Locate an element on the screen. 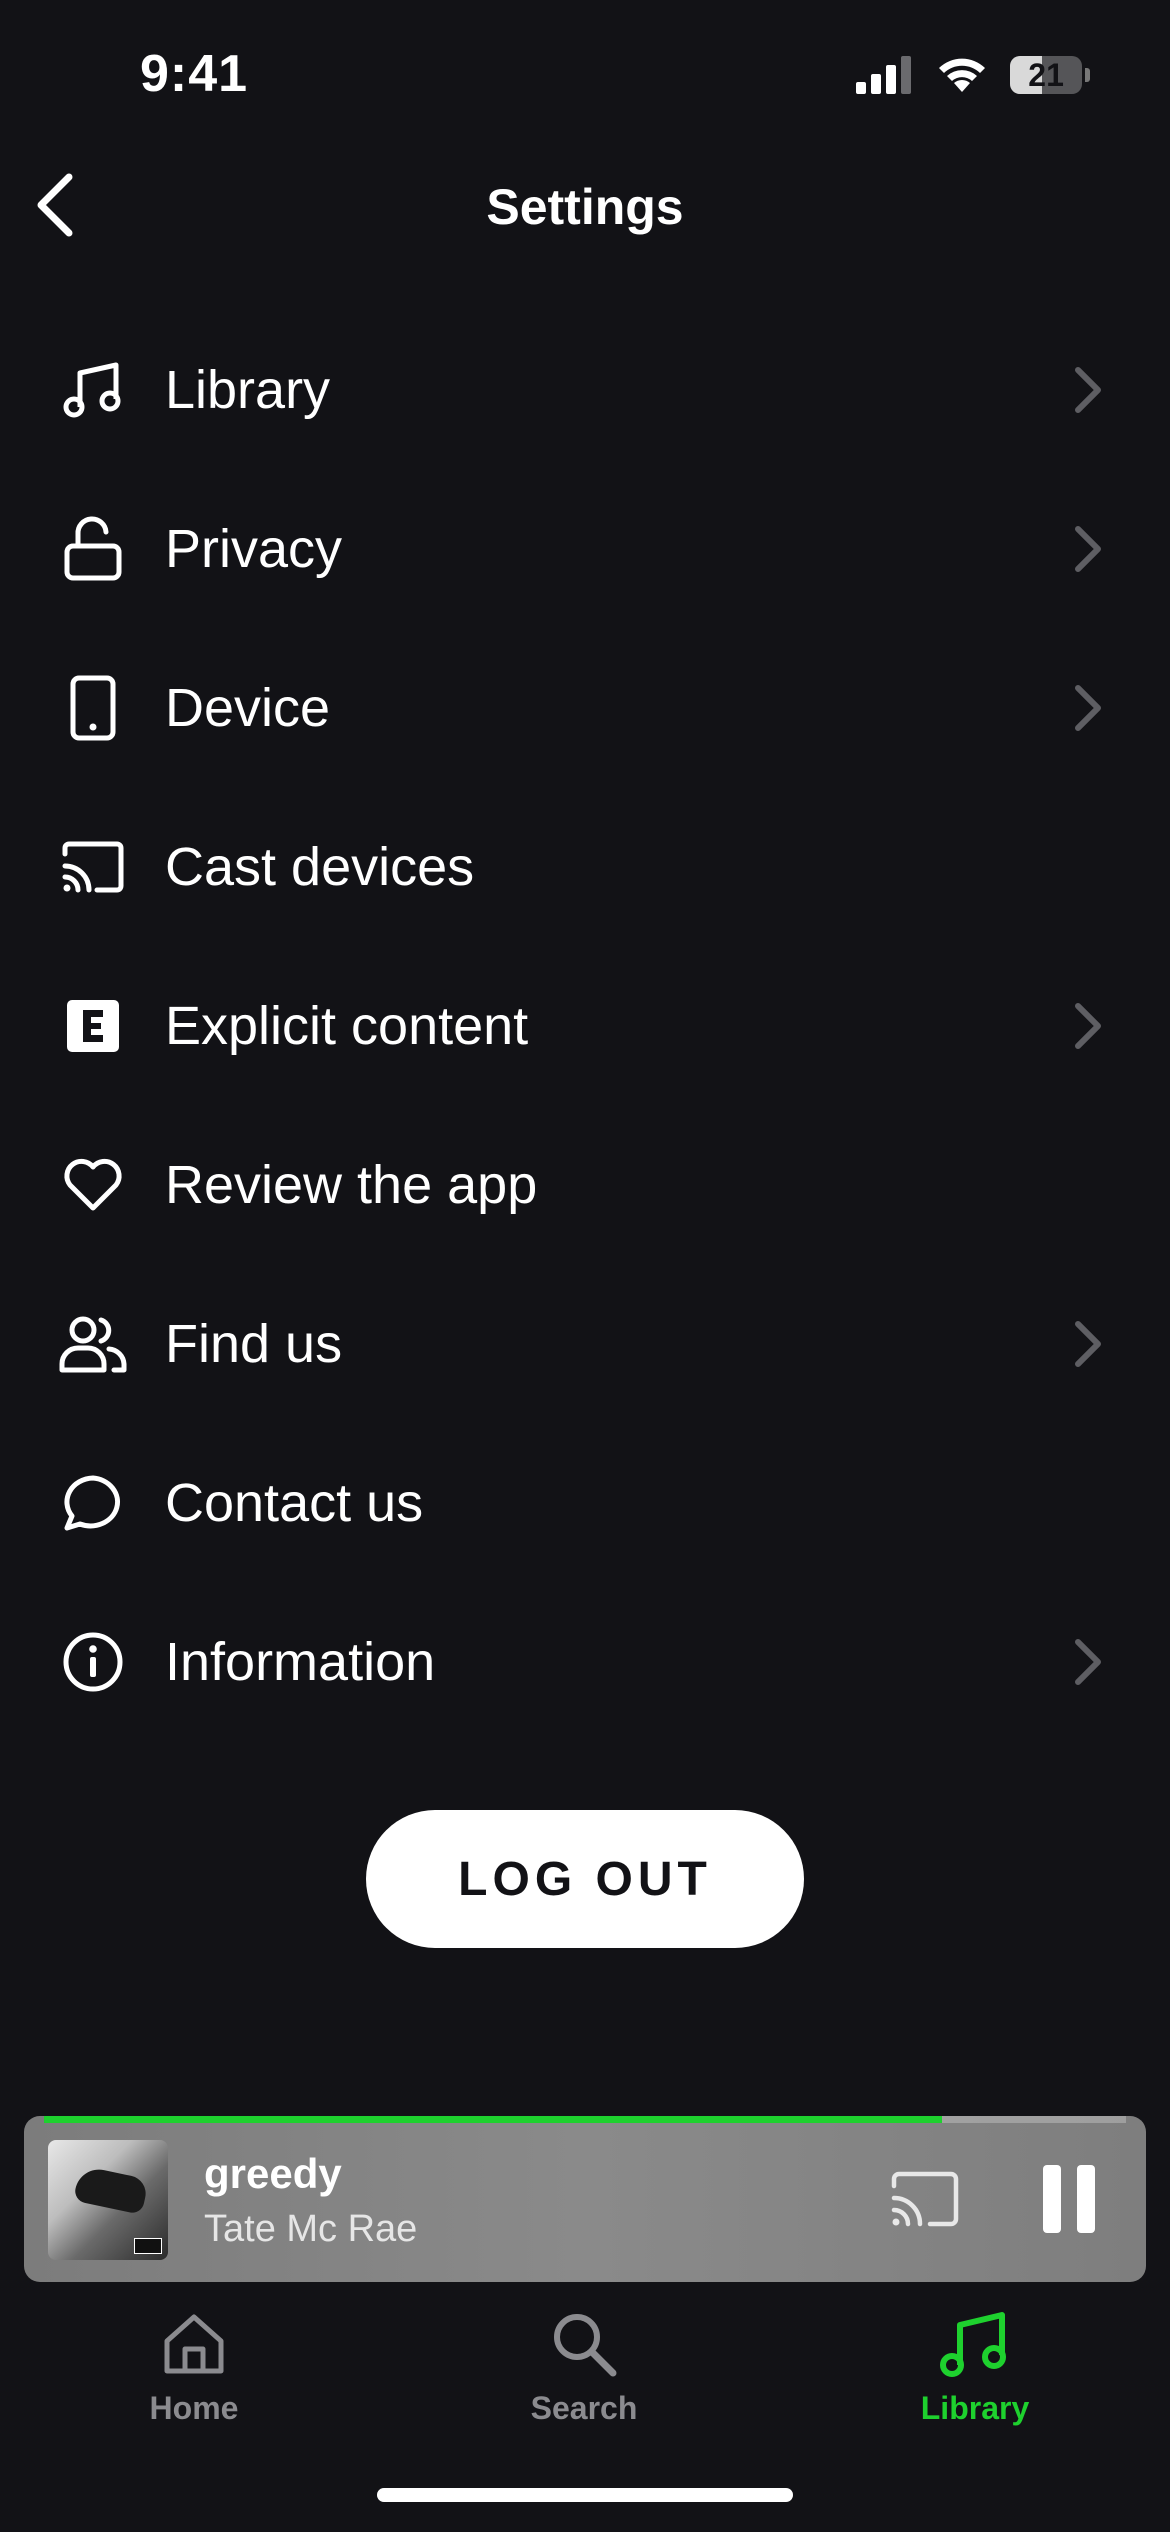 The width and height of the screenshot is (1170, 2532). album-art-figure is located at coordinates (111, 2190).